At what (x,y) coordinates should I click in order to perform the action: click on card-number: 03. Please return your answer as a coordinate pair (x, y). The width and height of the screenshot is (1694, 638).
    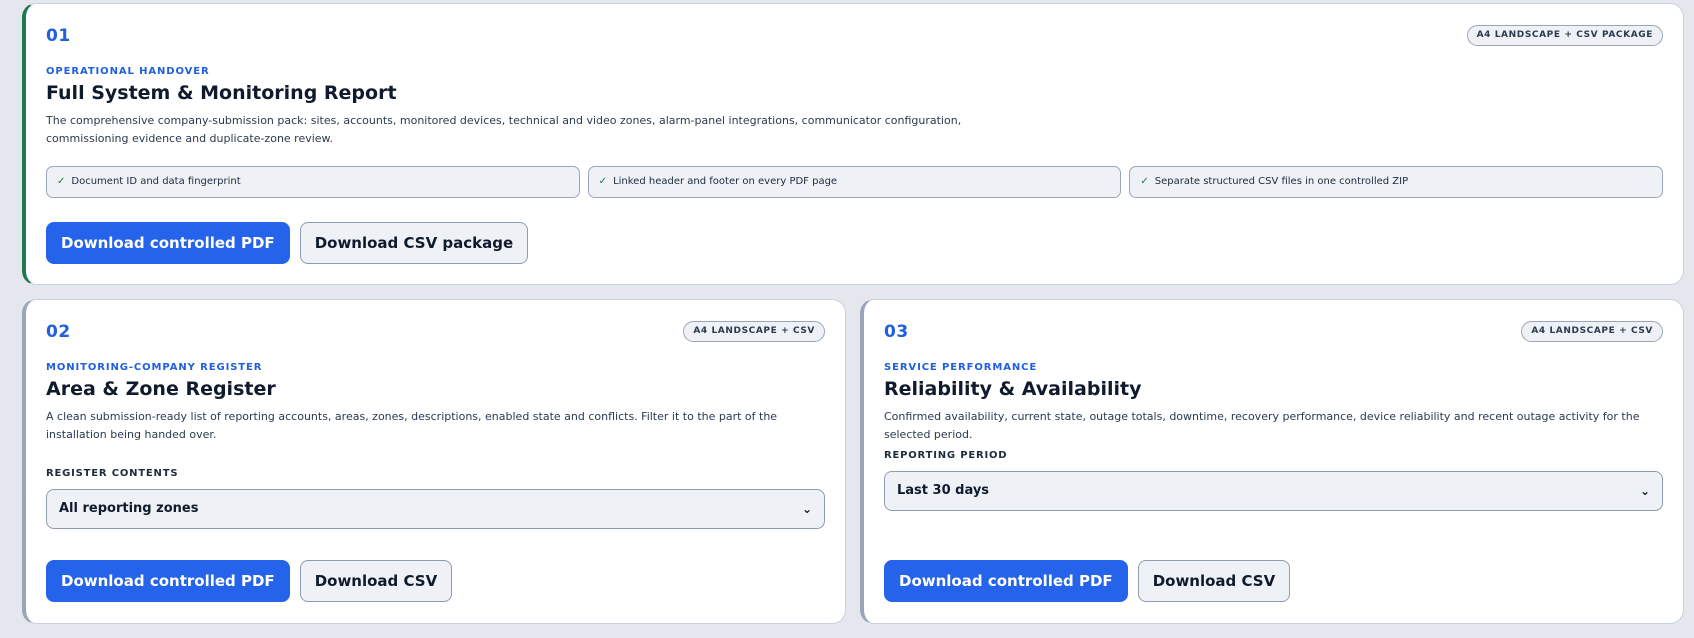
    Looking at the image, I should click on (896, 332).